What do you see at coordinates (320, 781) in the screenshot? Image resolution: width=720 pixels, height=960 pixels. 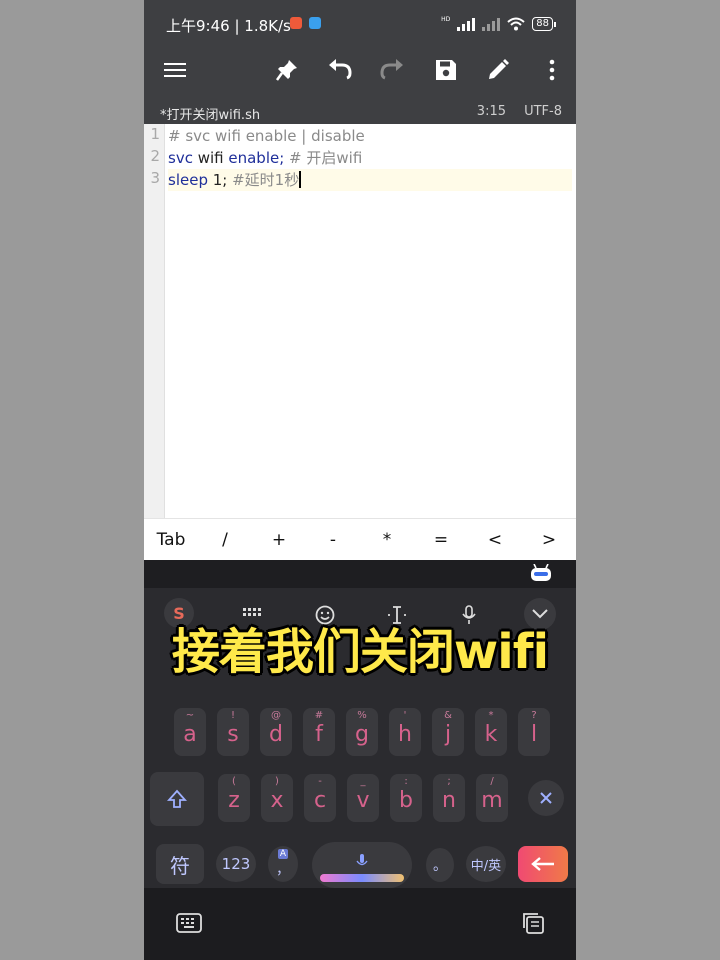 I see `key-secondary-symbol: -` at bounding box center [320, 781].